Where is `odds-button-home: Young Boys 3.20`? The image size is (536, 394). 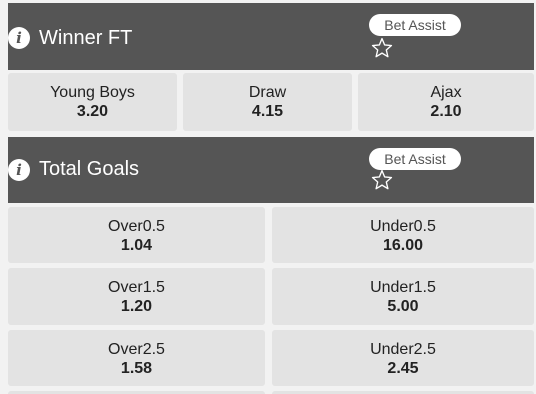 odds-button-home: Young Boys 3.20 is located at coordinates (92, 102).